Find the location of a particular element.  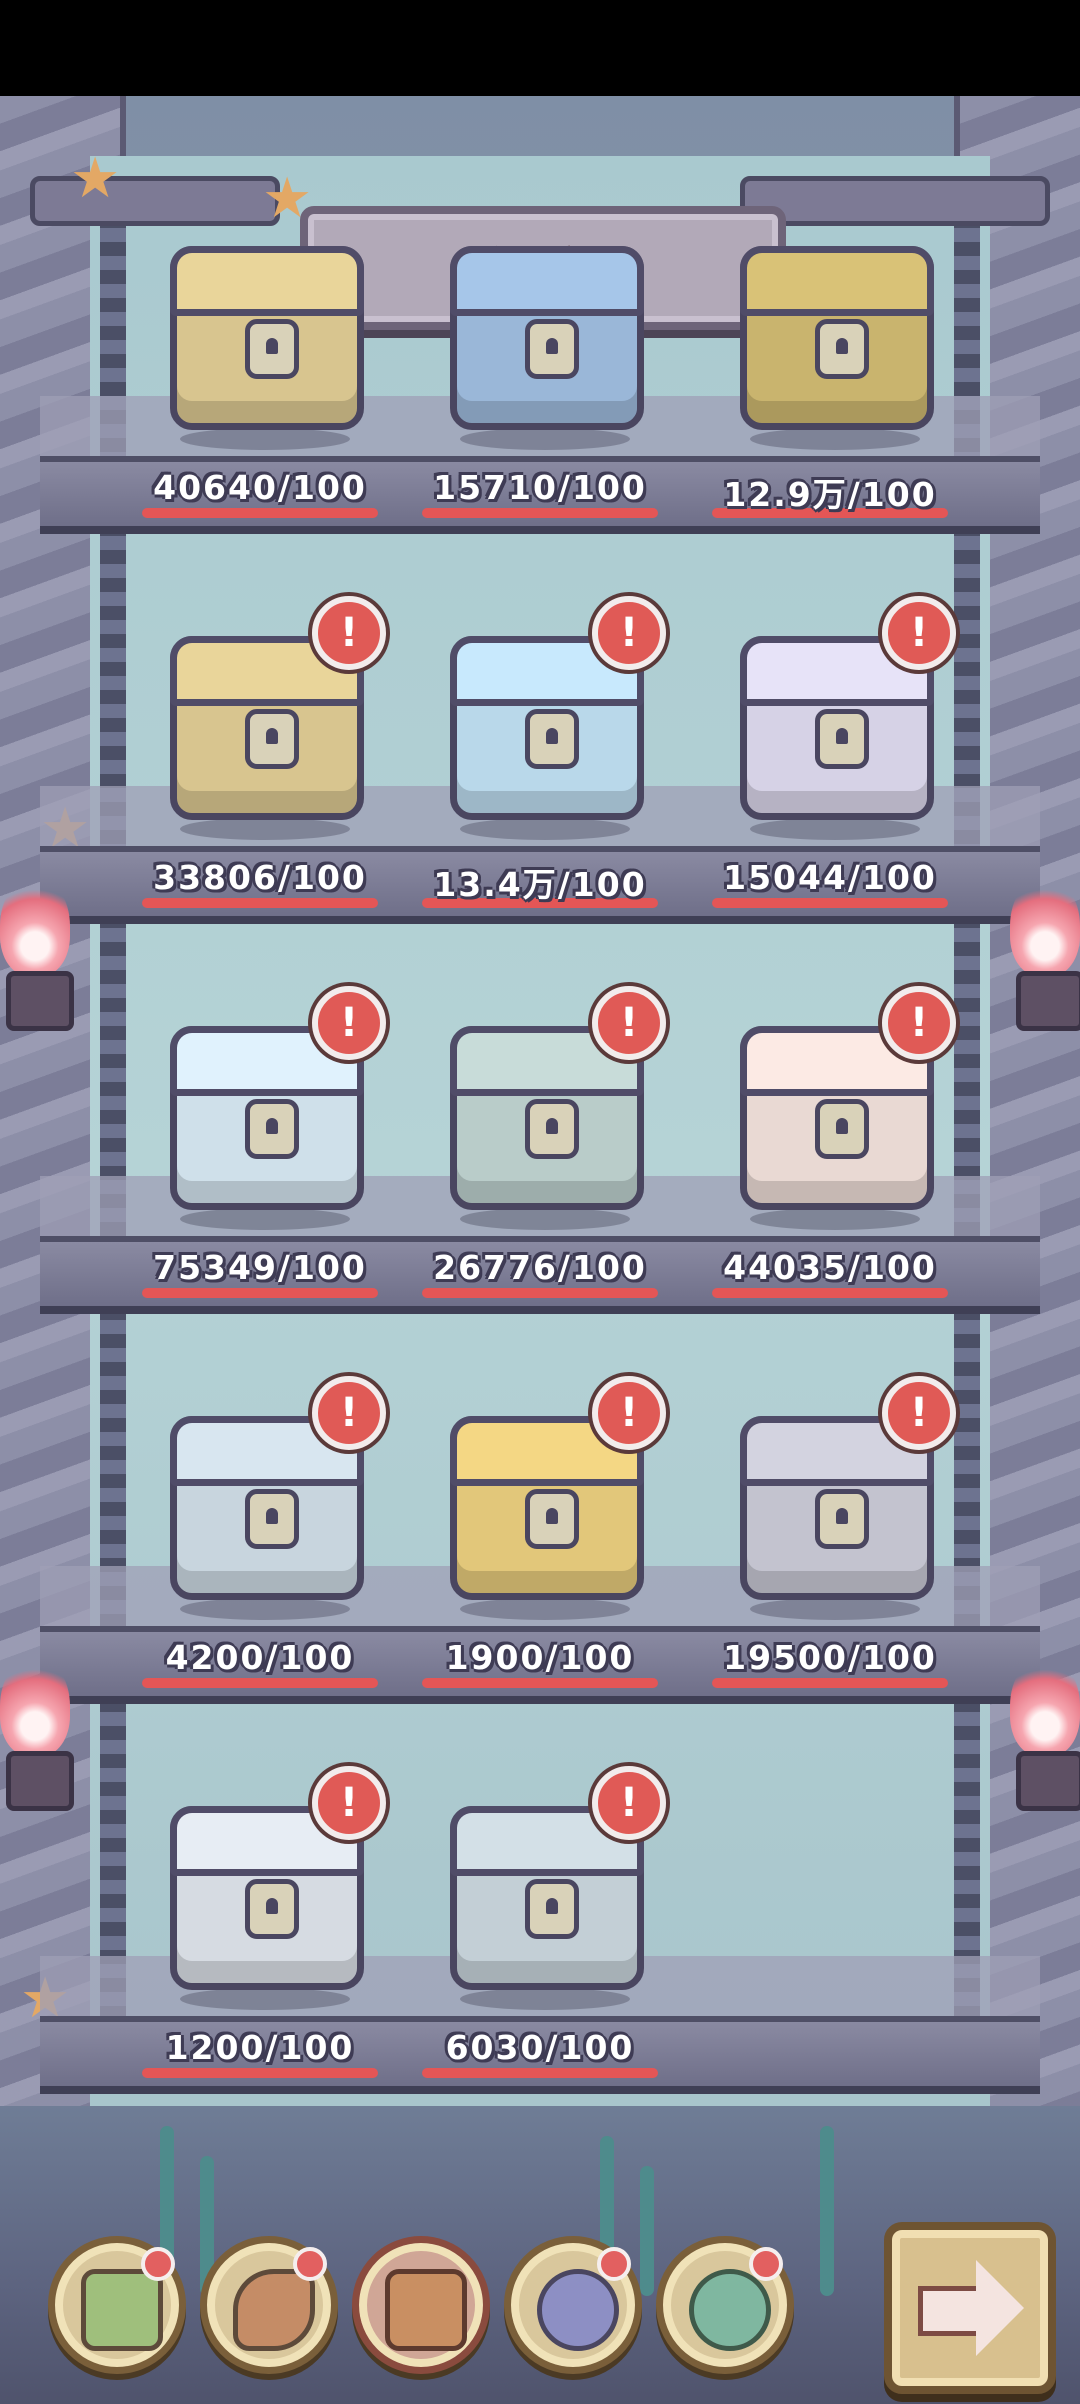

chest-count: 44035/100 is located at coordinates (830, 1267).